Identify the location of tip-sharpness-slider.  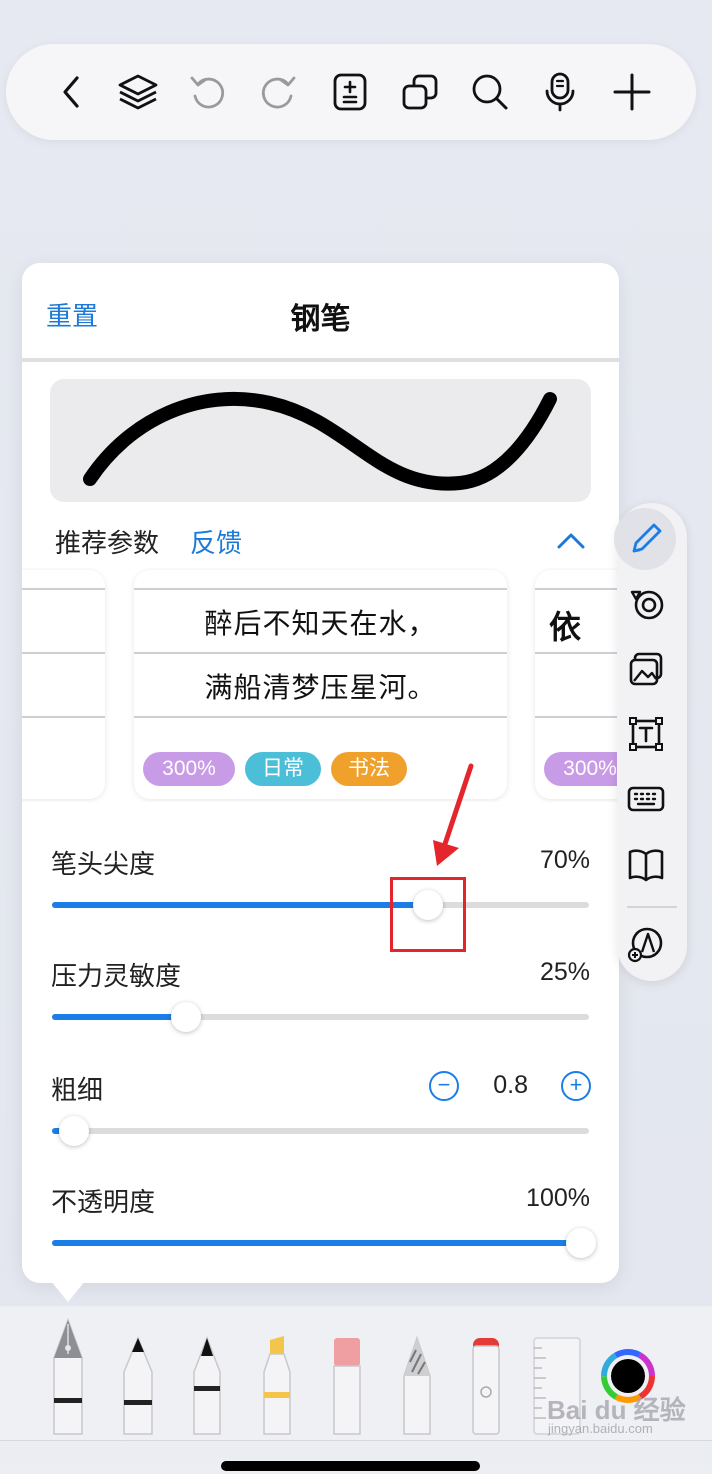
(320, 905).